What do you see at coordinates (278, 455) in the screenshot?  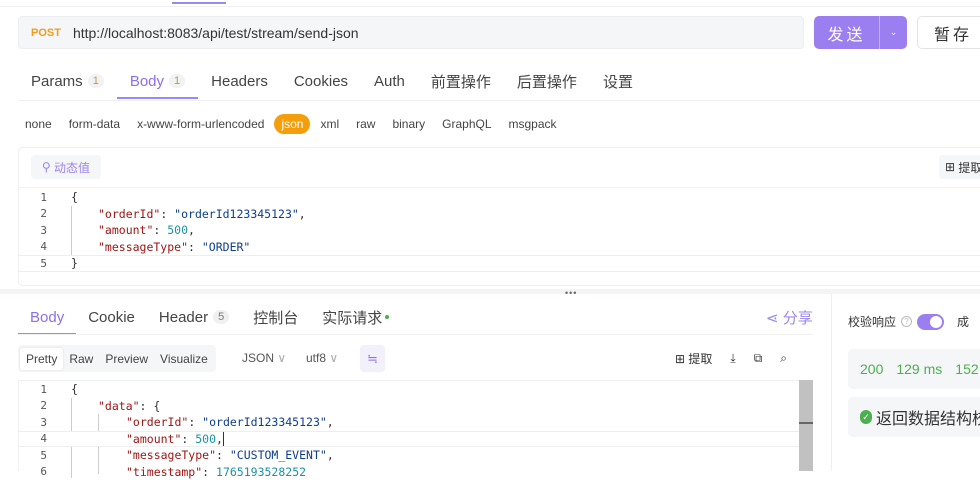 I see `json-value: "CUSTOM_EVENT"` at bounding box center [278, 455].